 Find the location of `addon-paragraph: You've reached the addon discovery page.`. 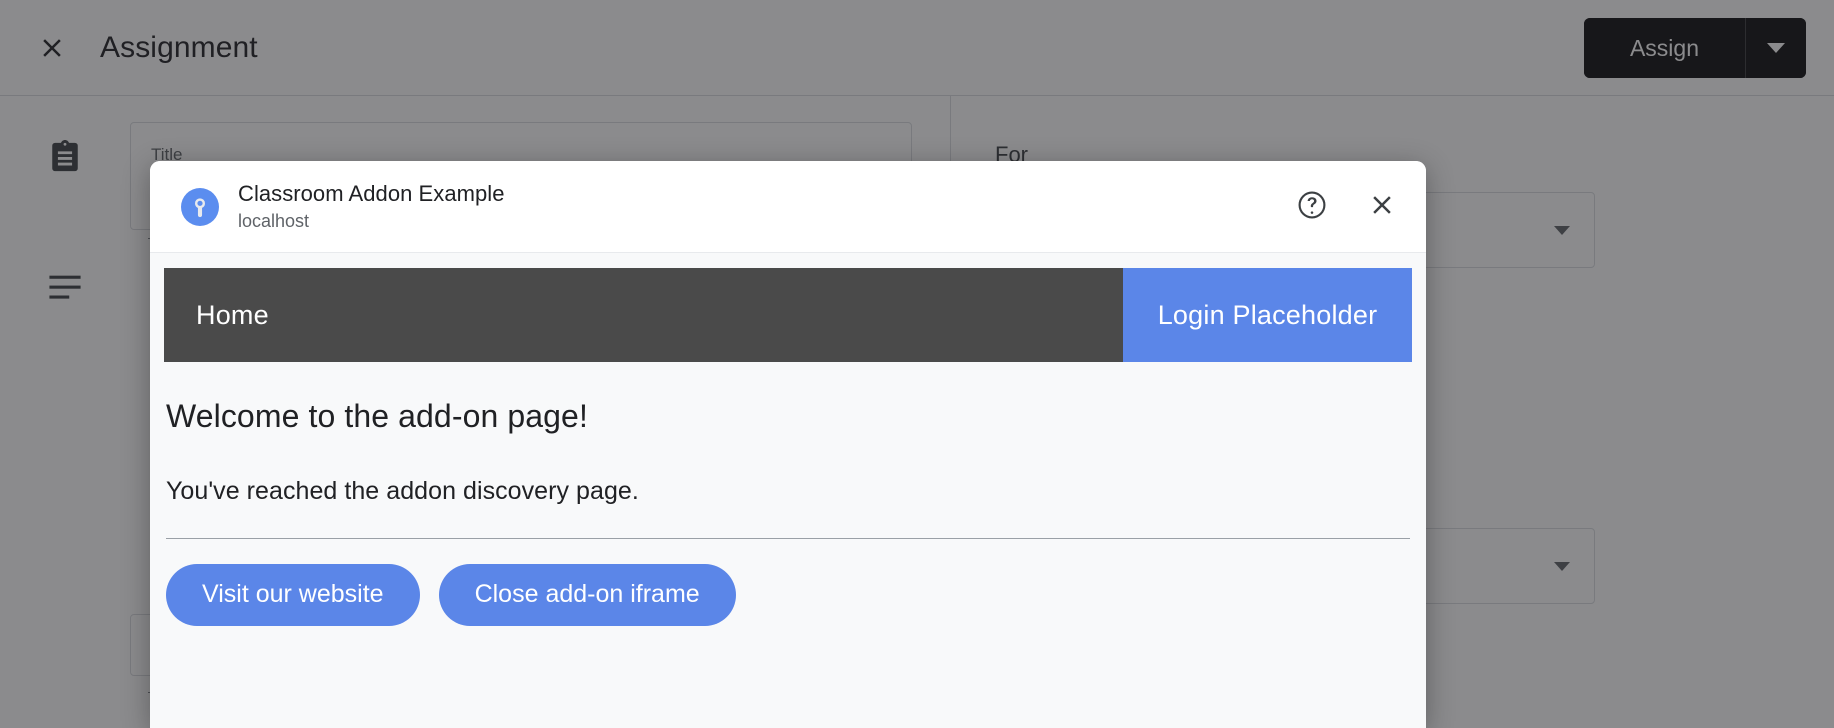

addon-paragraph: You've reached the addon discovery page. is located at coordinates (402, 491).